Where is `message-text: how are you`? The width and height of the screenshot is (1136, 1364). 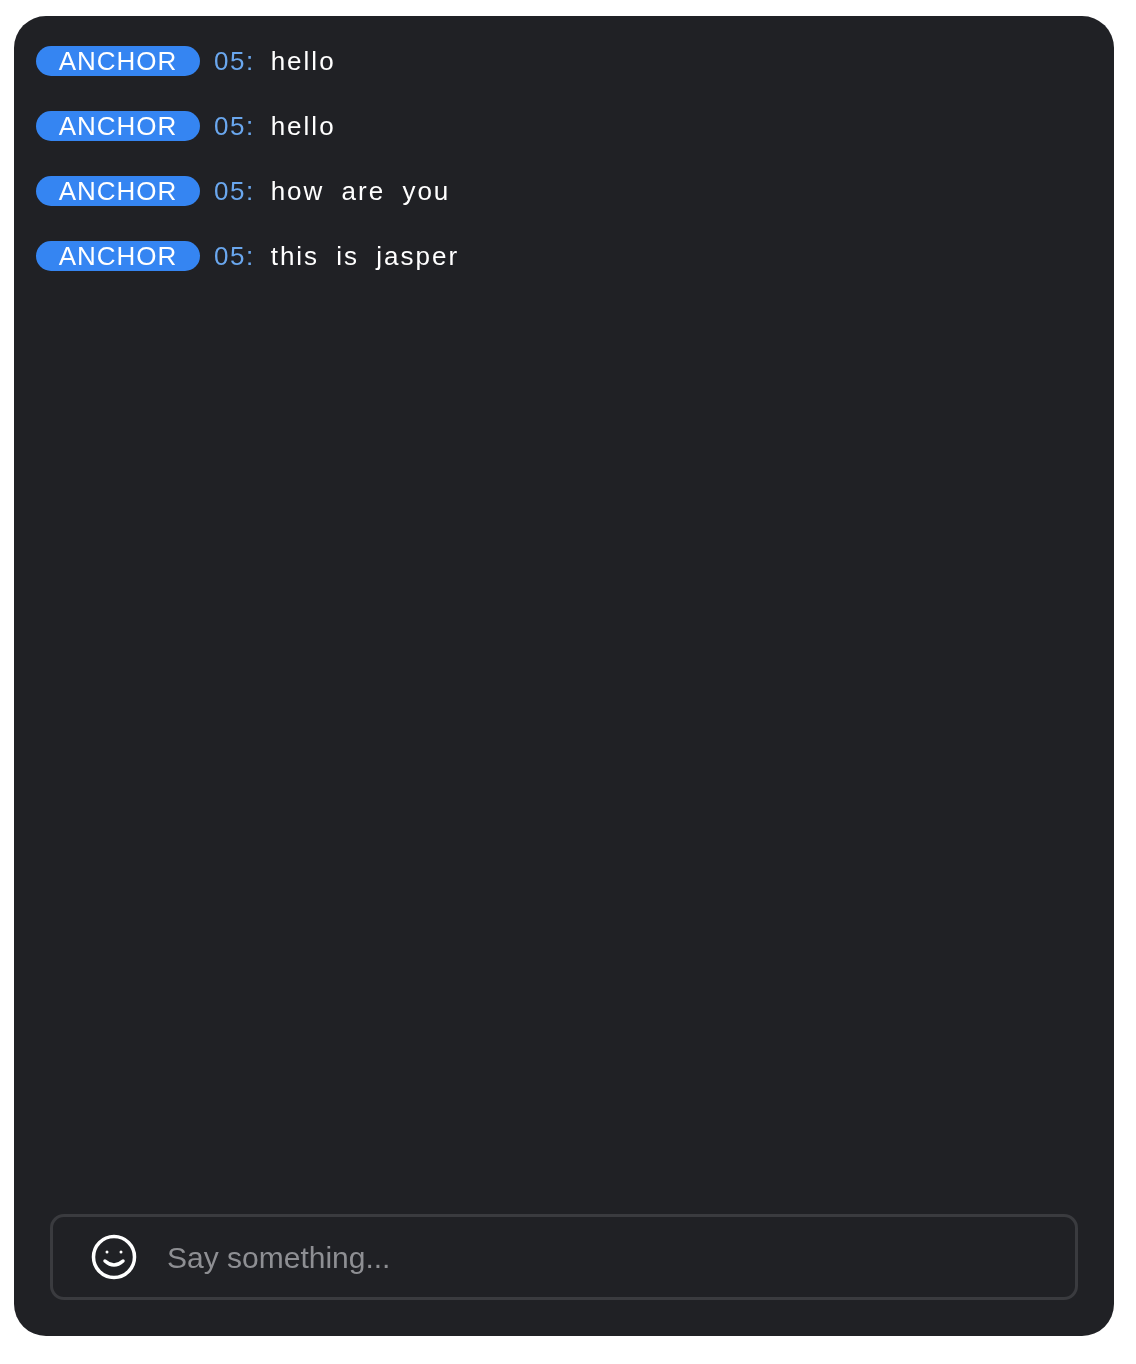 message-text: how are you is located at coordinates (360, 191).